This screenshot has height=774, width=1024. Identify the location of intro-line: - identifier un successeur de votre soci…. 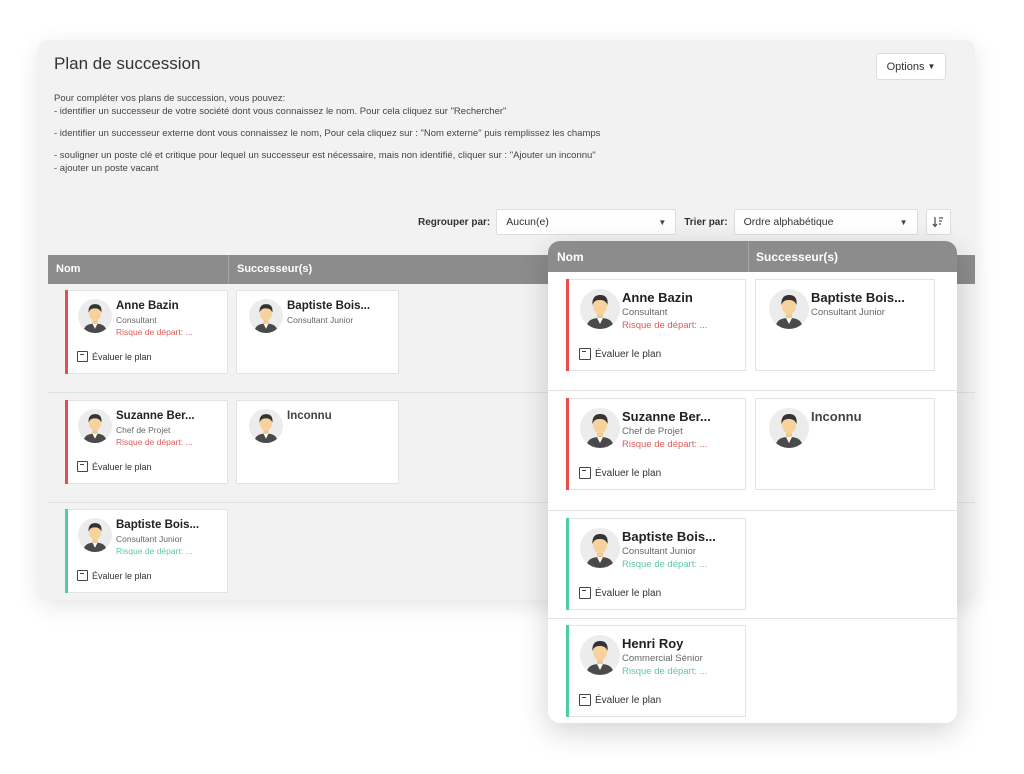
(280, 111).